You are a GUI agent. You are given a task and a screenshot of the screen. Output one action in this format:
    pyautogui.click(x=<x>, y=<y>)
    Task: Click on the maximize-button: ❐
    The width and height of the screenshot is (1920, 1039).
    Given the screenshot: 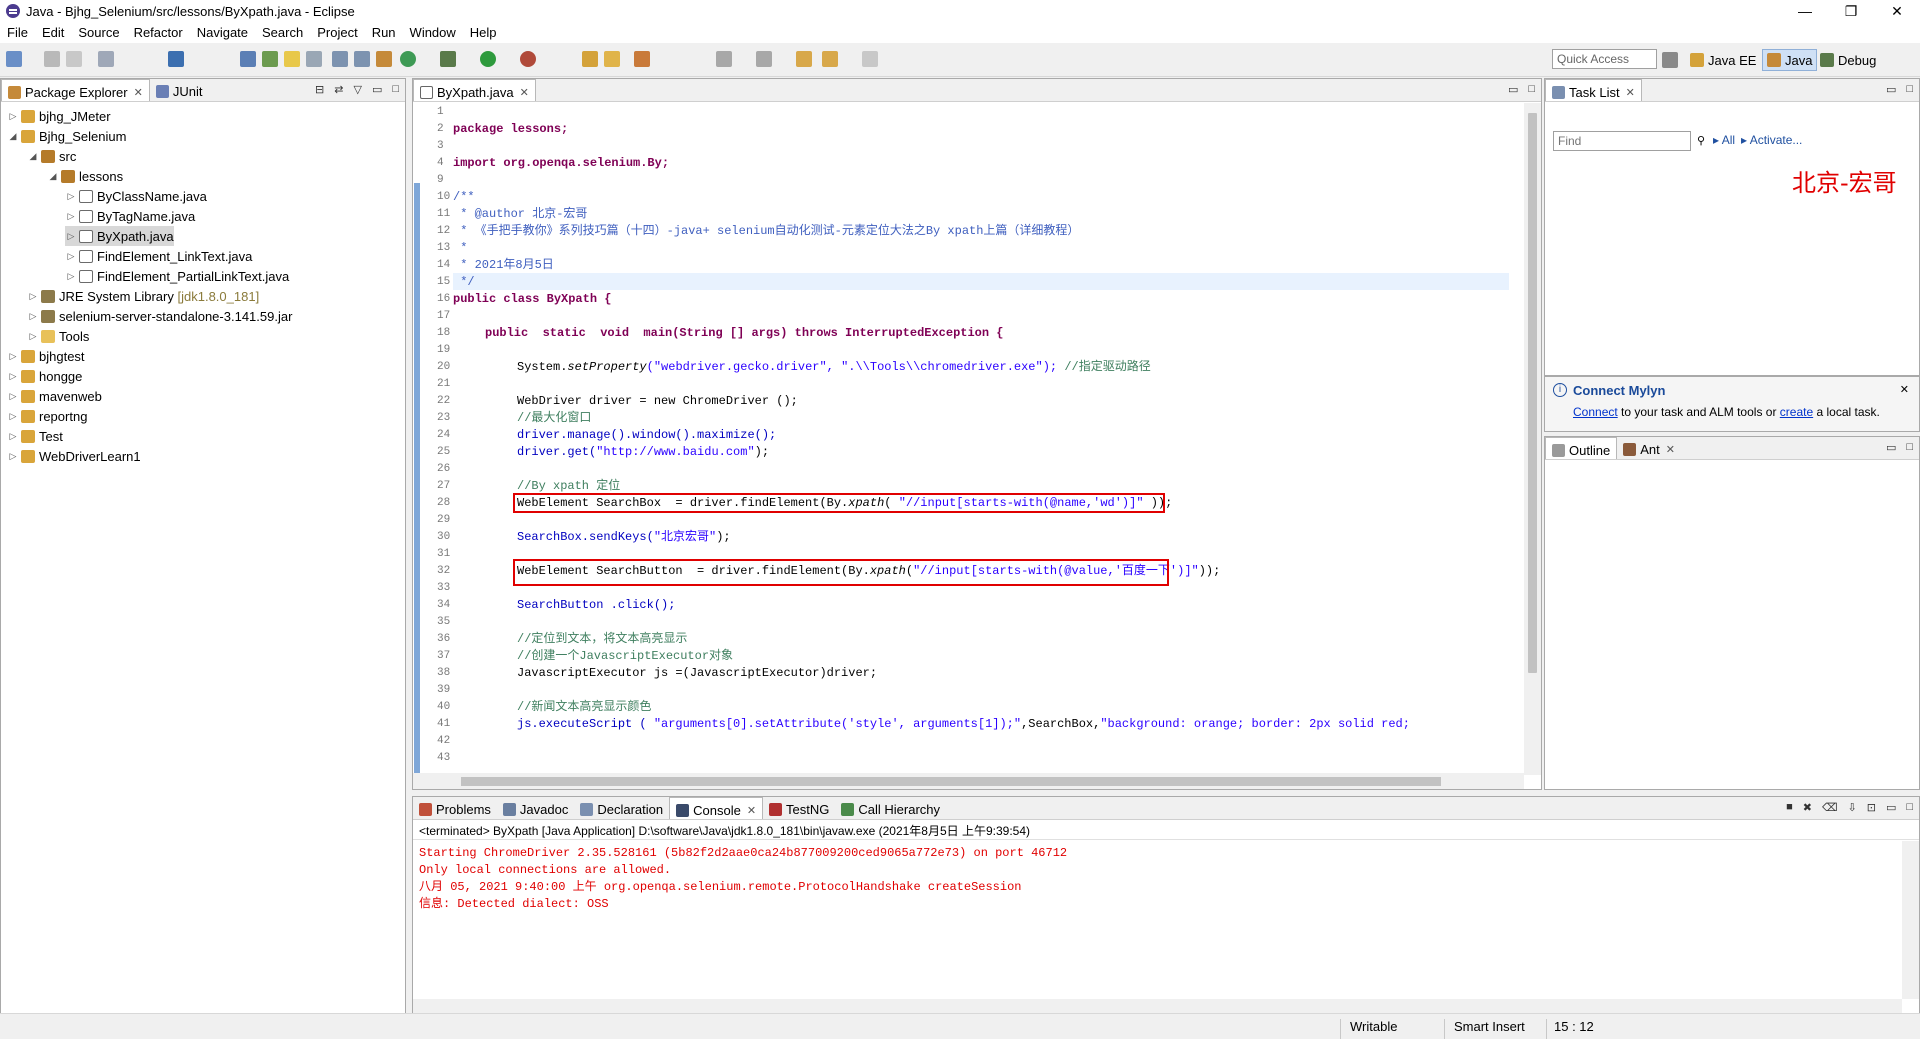 What is the action you would take?
    pyautogui.click(x=1851, y=11)
    